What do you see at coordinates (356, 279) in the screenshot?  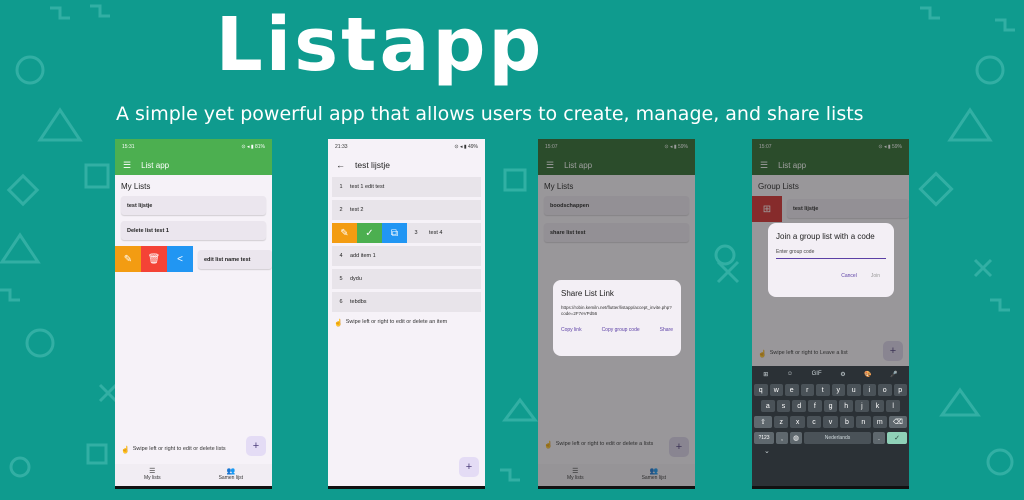 I see `row-text: dydu` at bounding box center [356, 279].